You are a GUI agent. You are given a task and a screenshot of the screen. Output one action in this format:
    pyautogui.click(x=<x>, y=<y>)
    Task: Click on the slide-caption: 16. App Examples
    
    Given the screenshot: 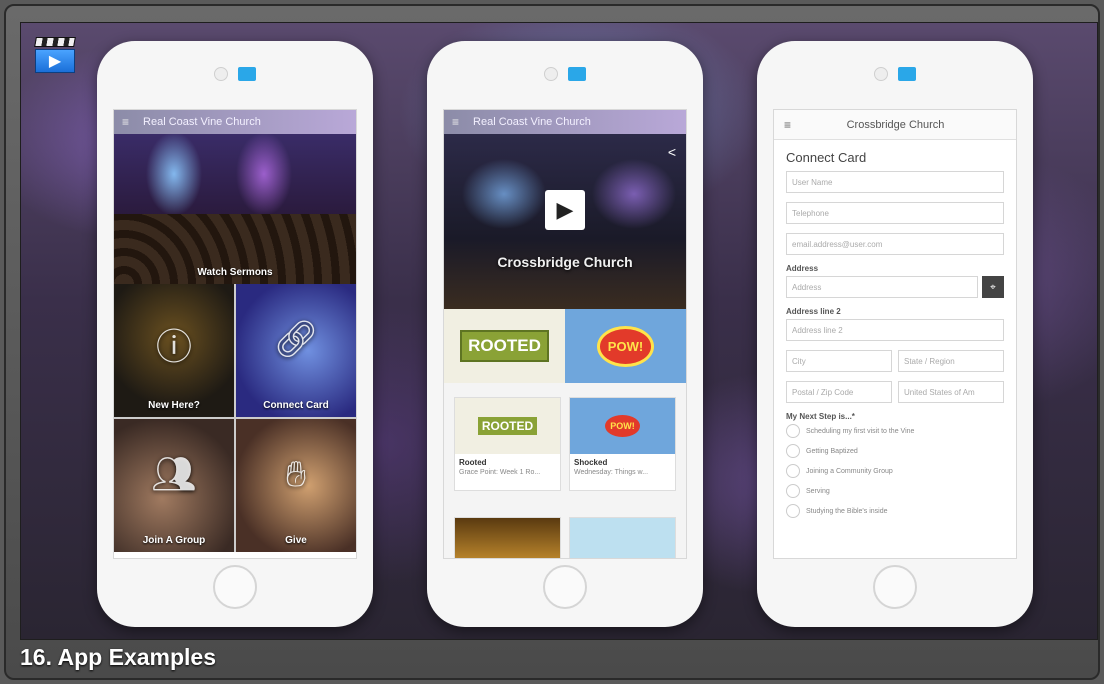 What is the action you would take?
    pyautogui.click(x=118, y=656)
    